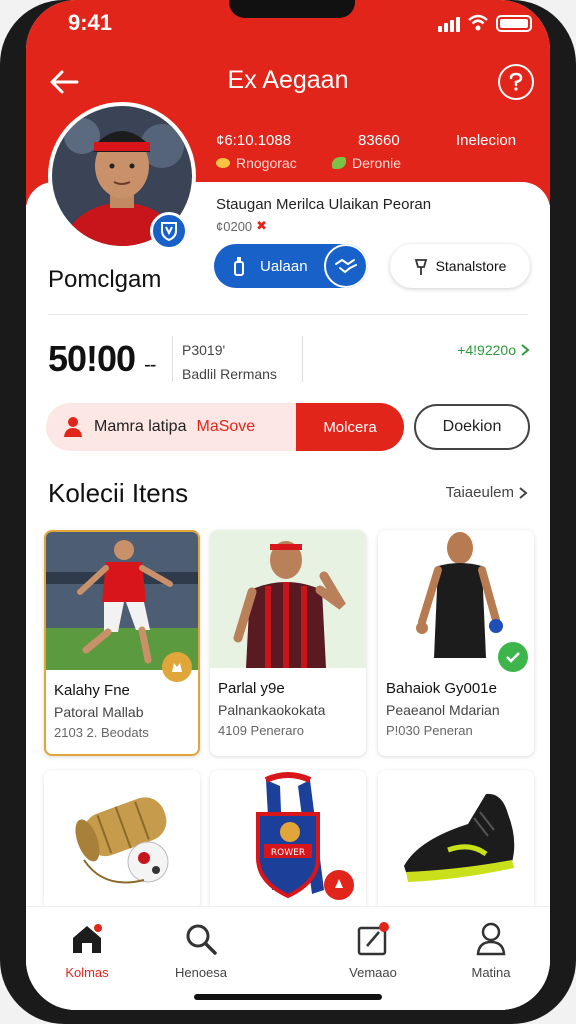 The image size is (576, 1024). Describe the element at coordinates (177, 667) in the screenshot. I see `star-badge-icon` at that location.